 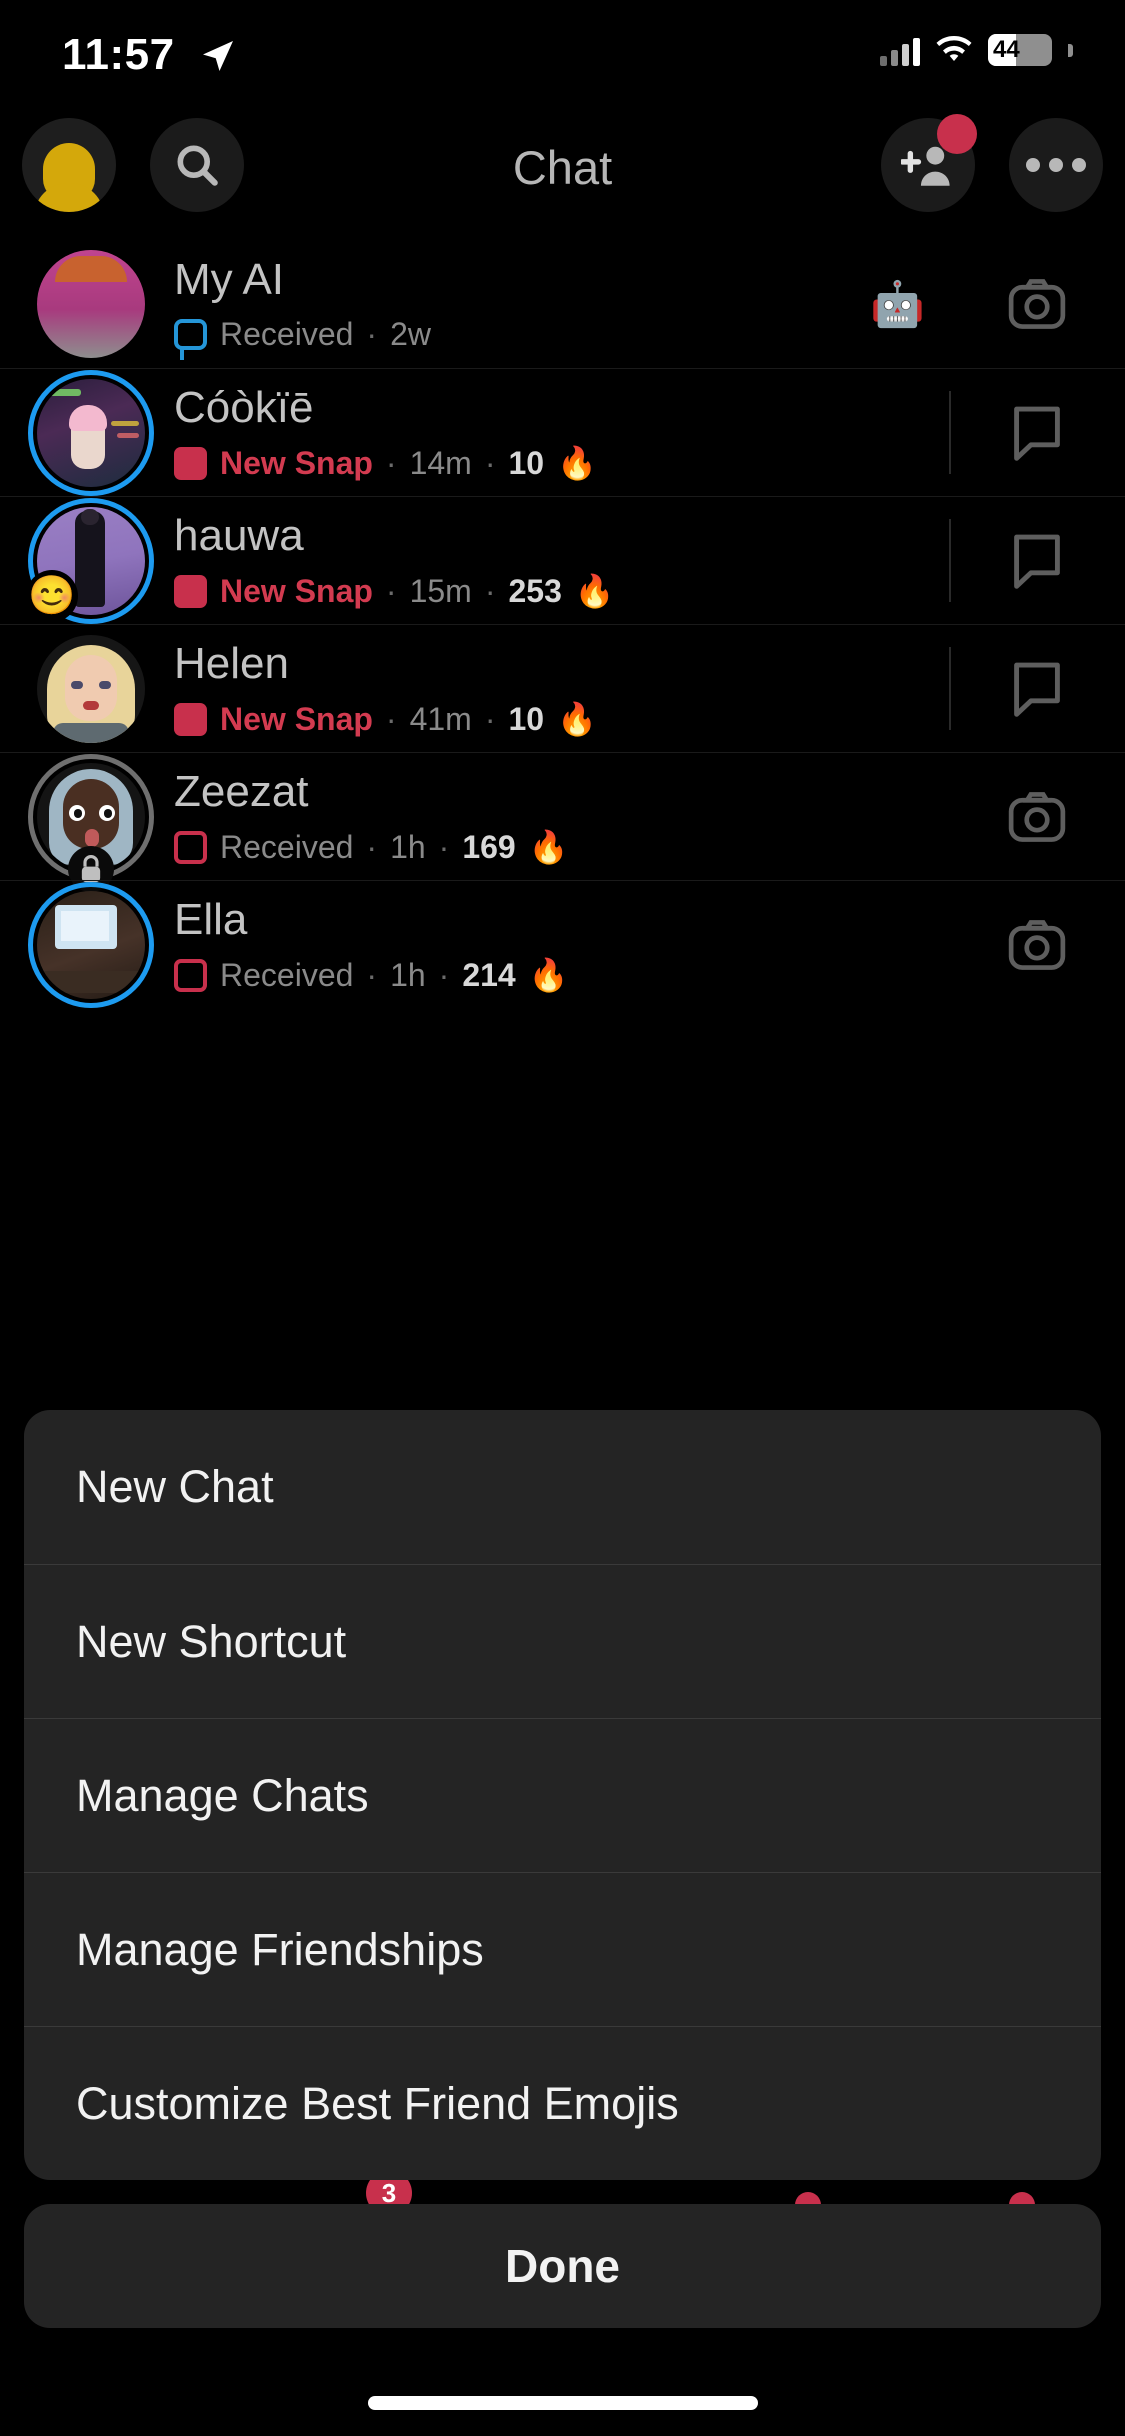 I want to click on status-bar-time: 11:57, so click(x=118, y=54).